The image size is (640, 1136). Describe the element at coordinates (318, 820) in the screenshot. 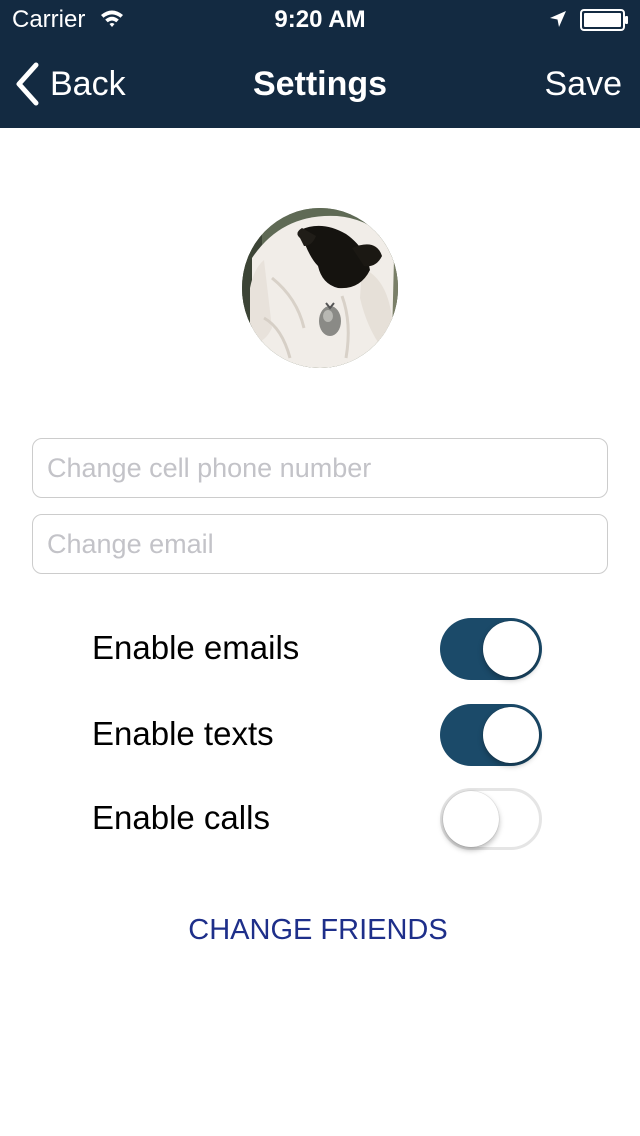

I see `enable-calls-row: Enable calls` at that location.